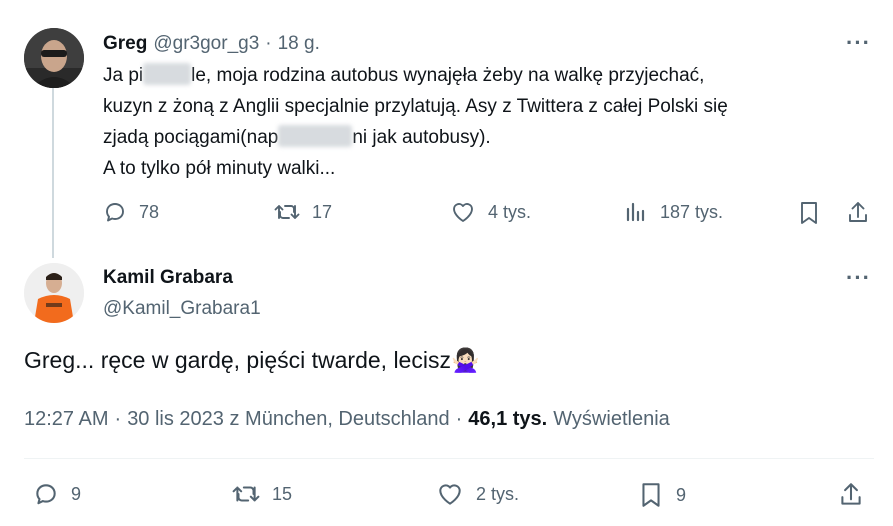  I want to click on tweet1-views-button: 187 tys., so click(673, 212).